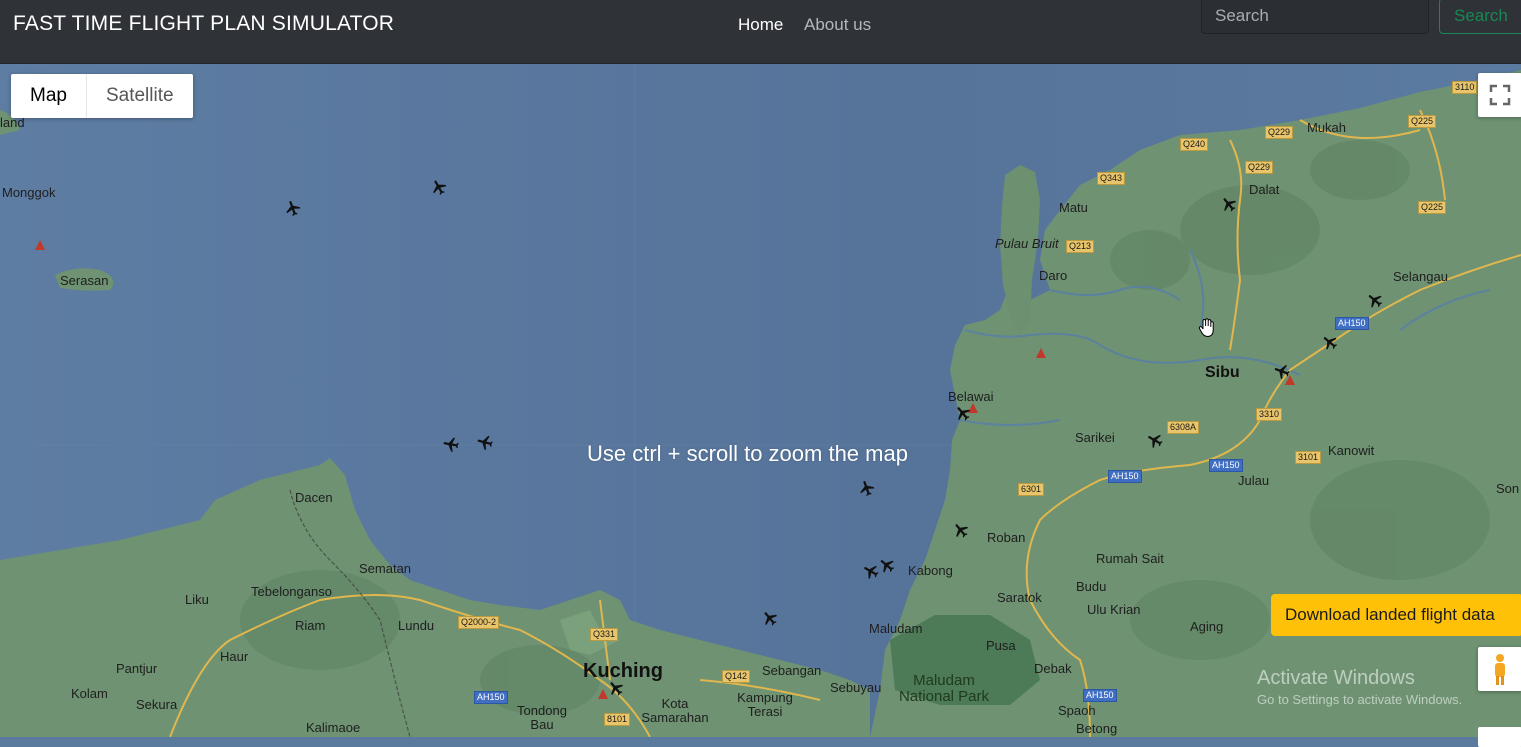 The width and height of the screenshot is (1521, 747). I want to click on road-shield: 6301, so click(1031, 489).